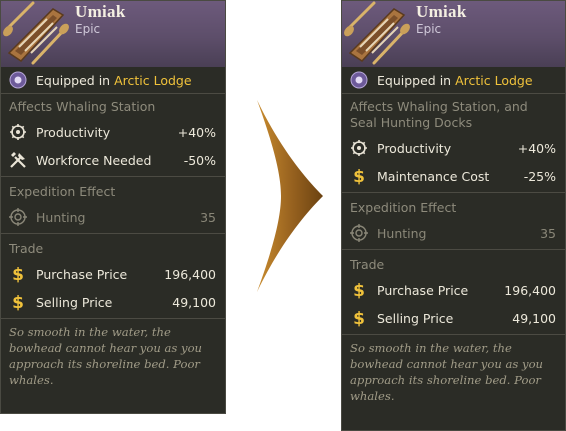  I want to click on stat-row-maintenance: $ Maintenance Cost -25%, so click(453, 176).